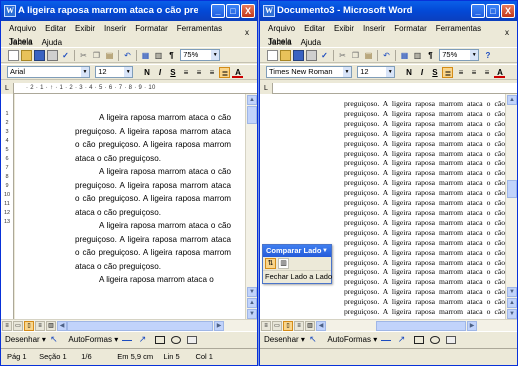 The width and height of the screenshot is (518, 366). I want to click on align-right-icon: ≡, so click(486, 72).